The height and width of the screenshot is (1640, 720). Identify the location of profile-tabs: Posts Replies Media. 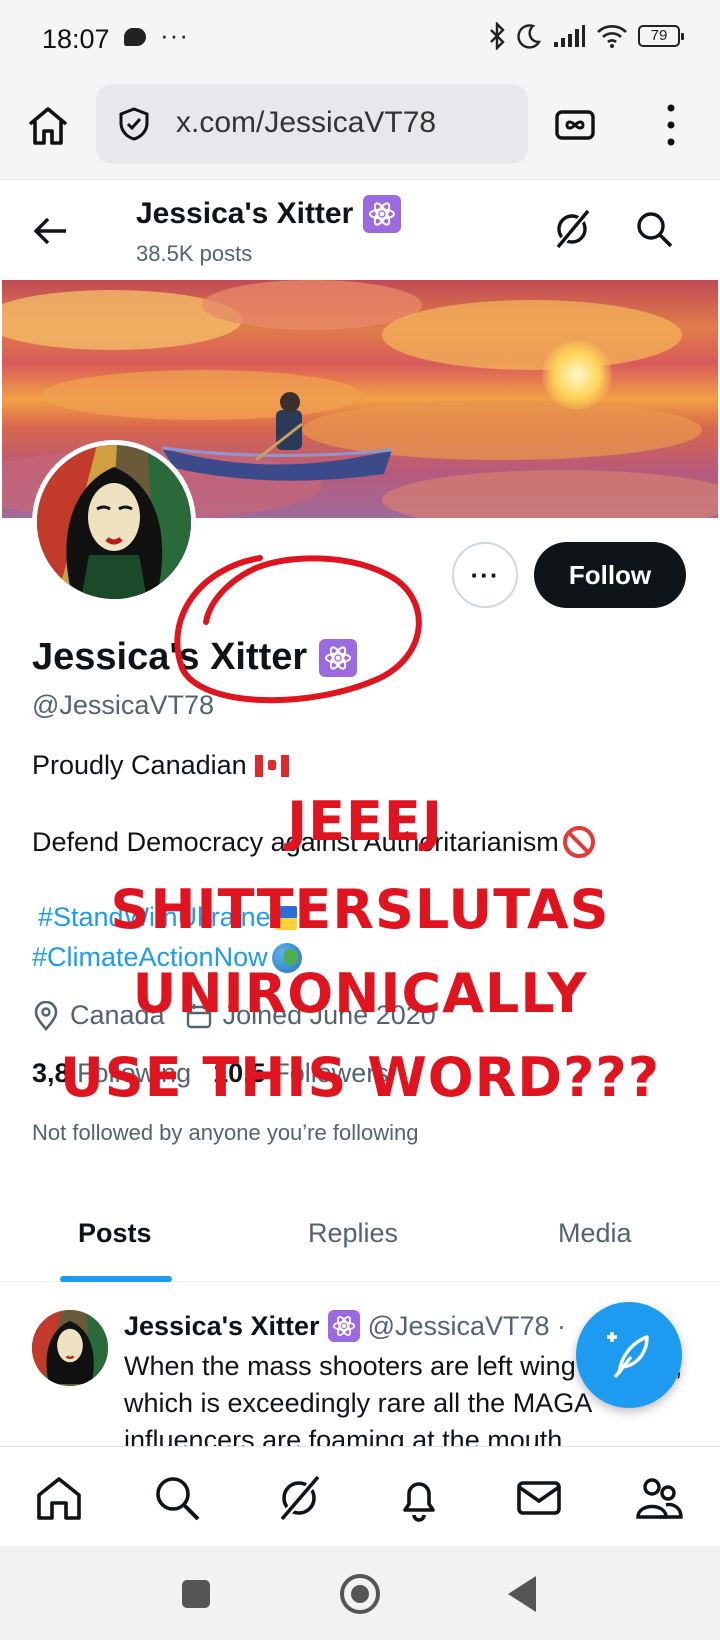
(360, 1231).